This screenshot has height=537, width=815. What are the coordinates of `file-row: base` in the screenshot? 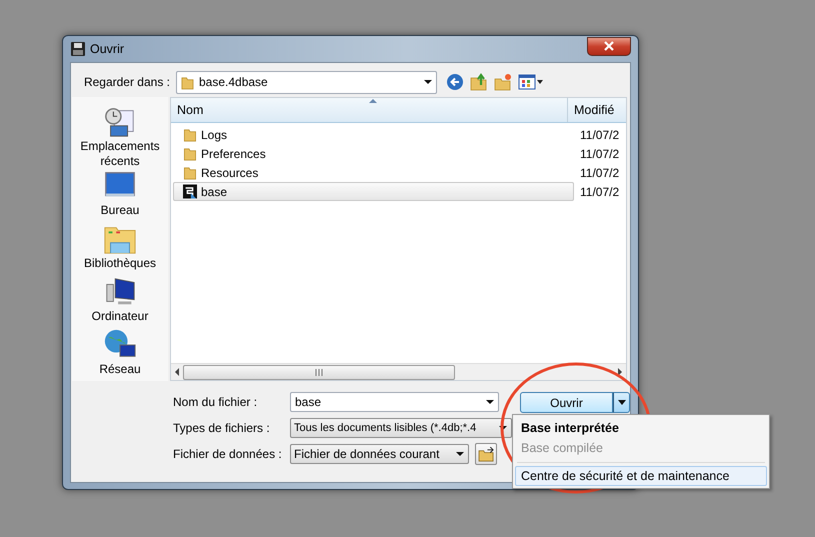 It's located at (373, 191).